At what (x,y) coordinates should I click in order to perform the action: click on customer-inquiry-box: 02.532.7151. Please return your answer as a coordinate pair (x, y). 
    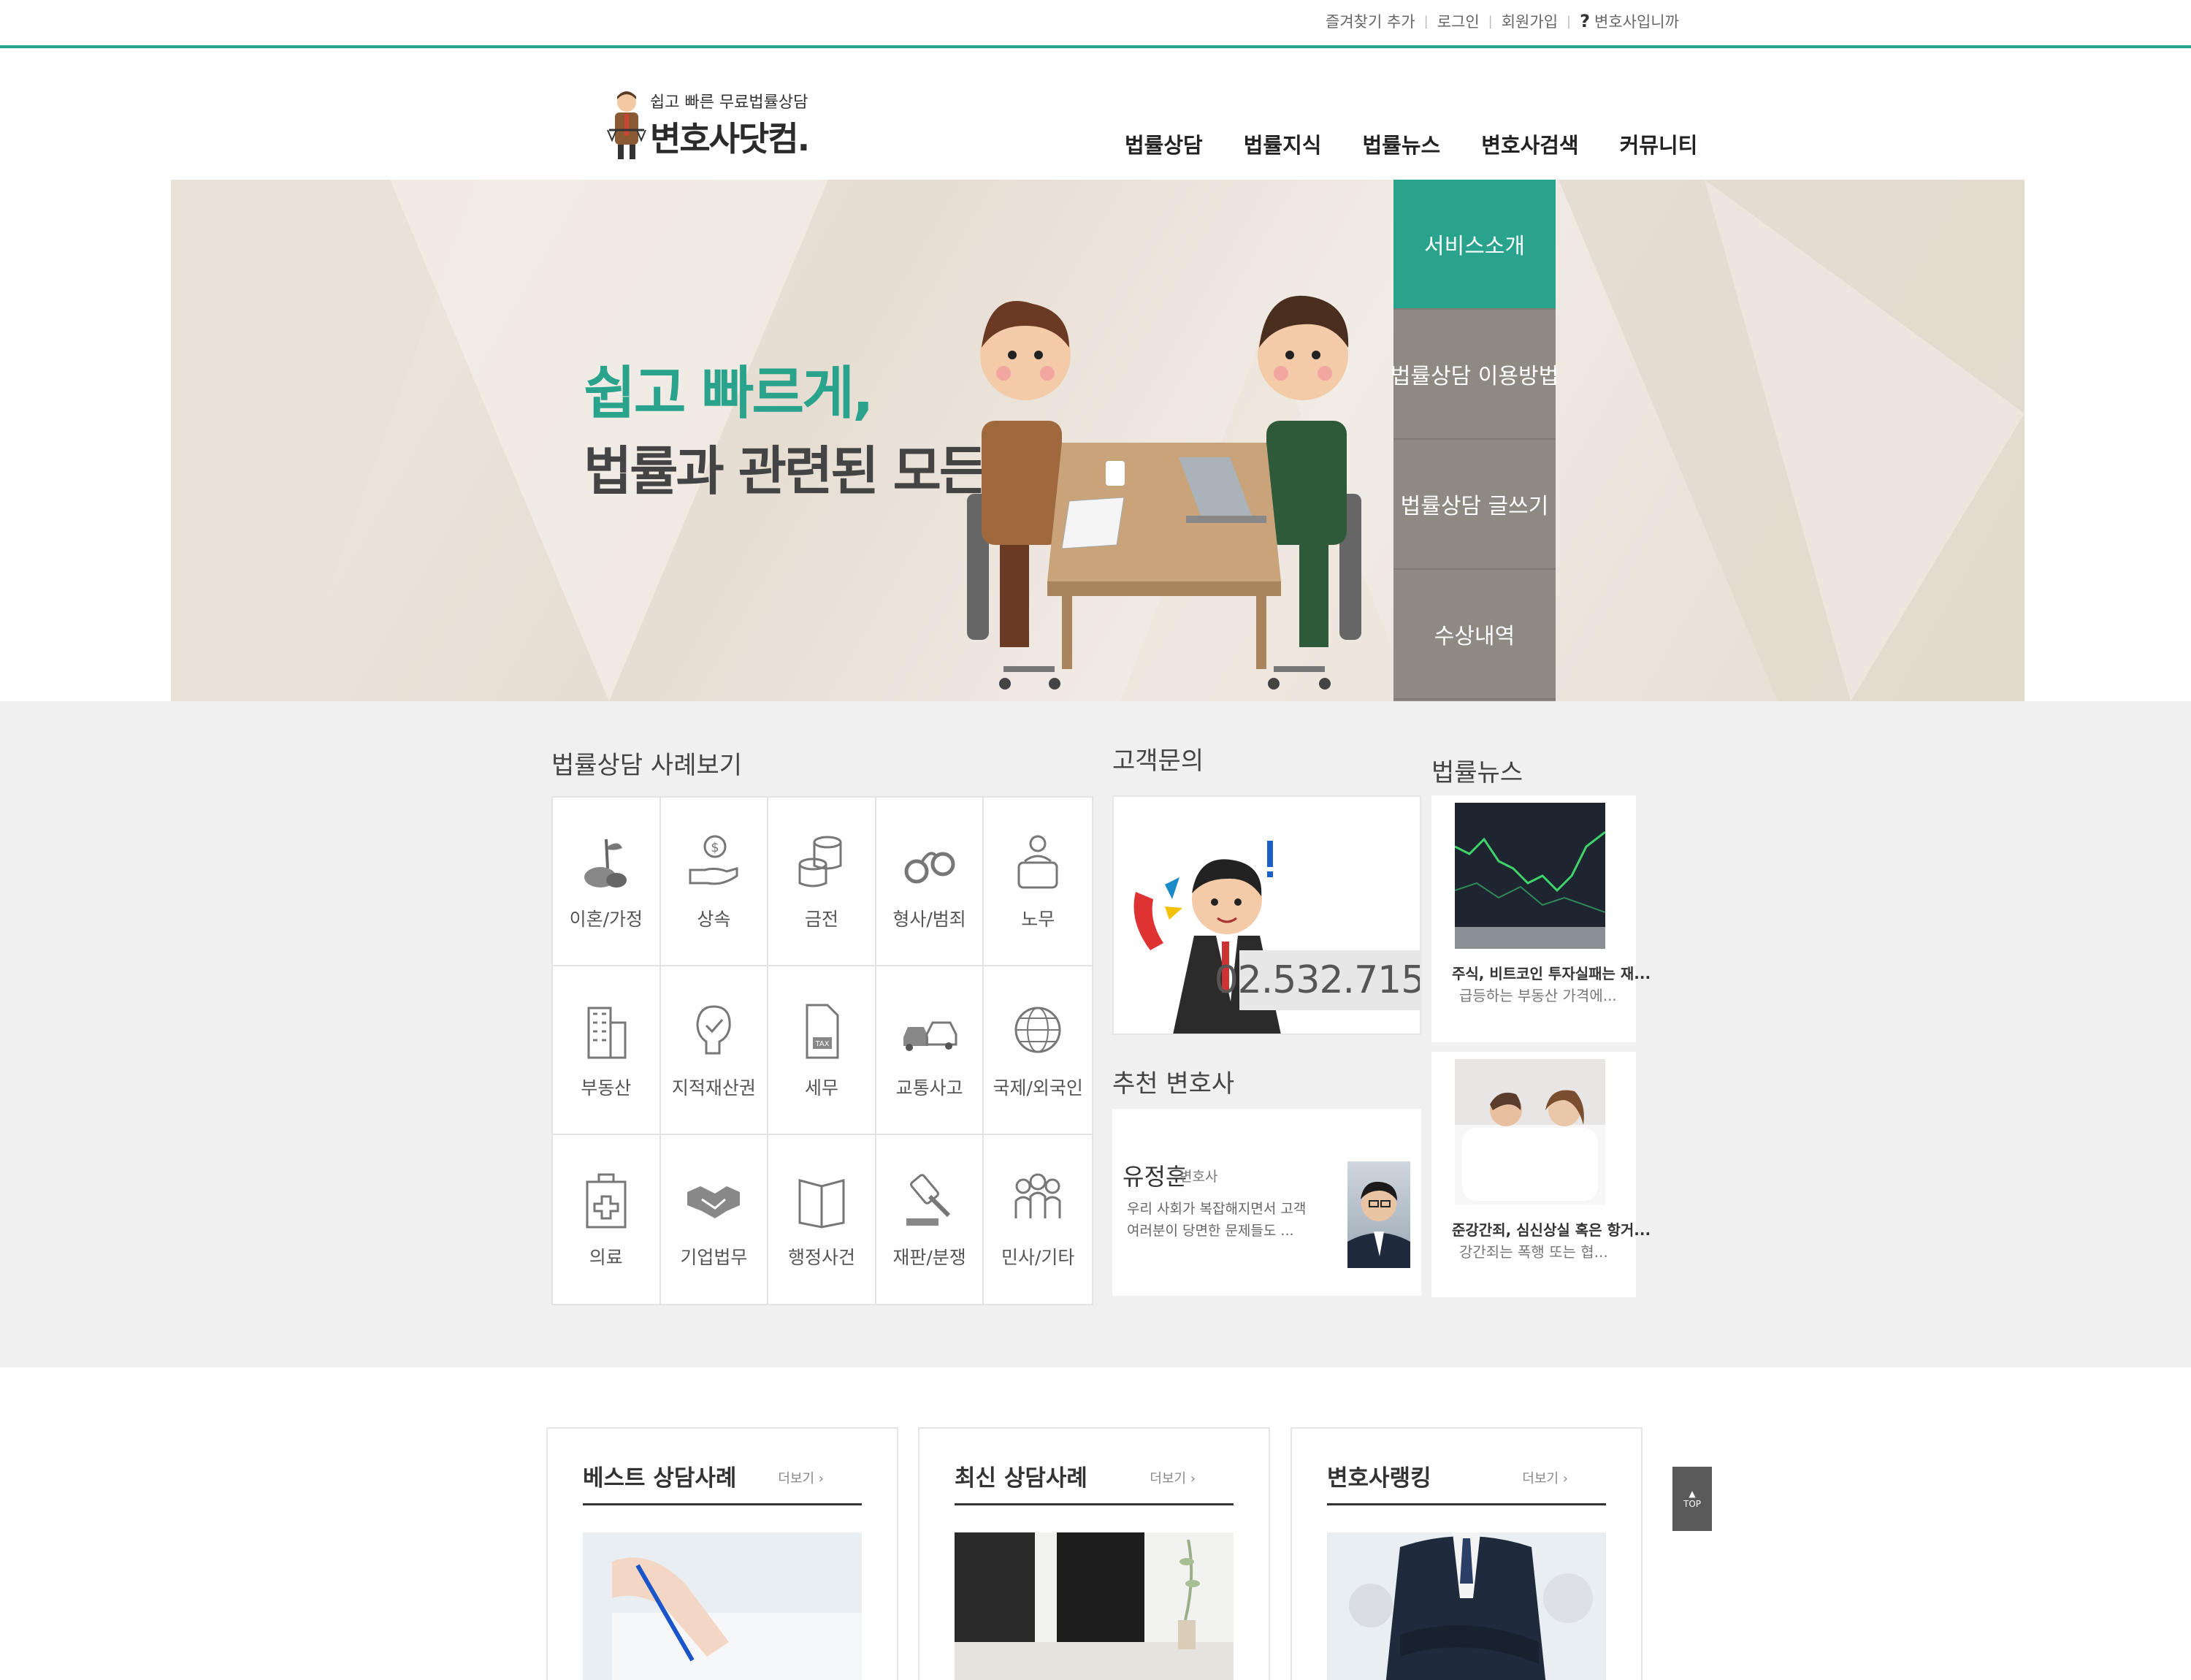
    Looking at the image, I should click on (1266, 915).